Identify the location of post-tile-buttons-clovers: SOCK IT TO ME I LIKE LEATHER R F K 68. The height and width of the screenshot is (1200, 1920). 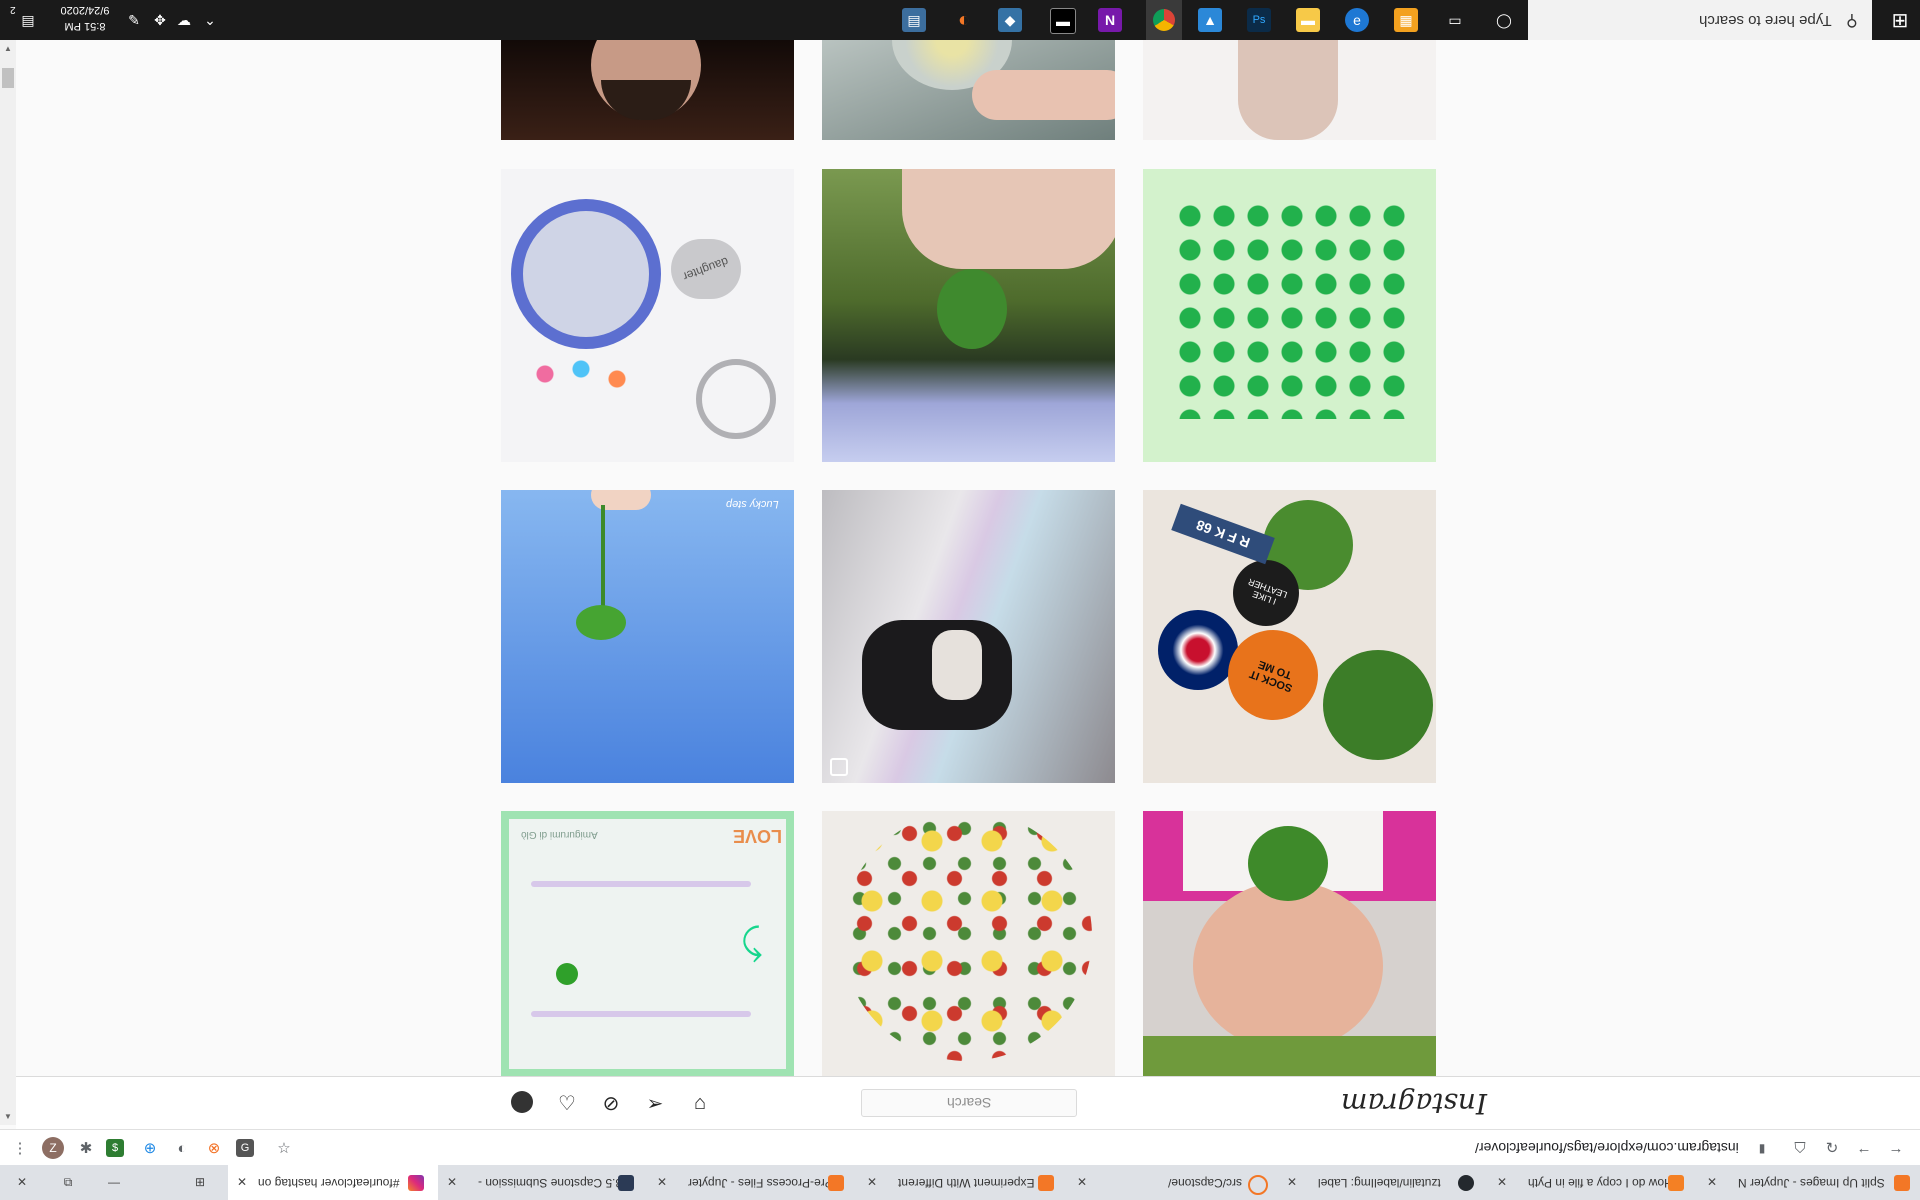
(1289, 636).